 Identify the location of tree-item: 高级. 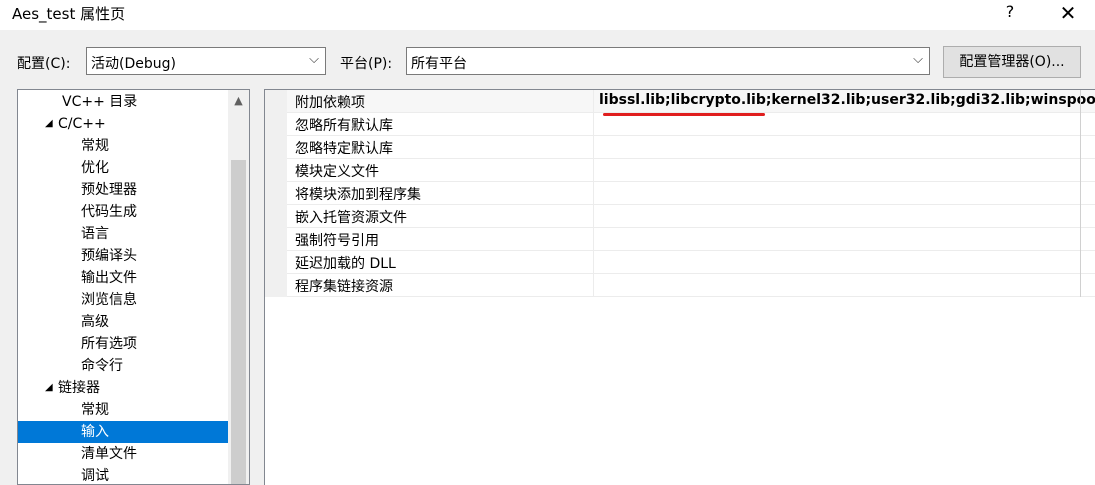
(123, 322).